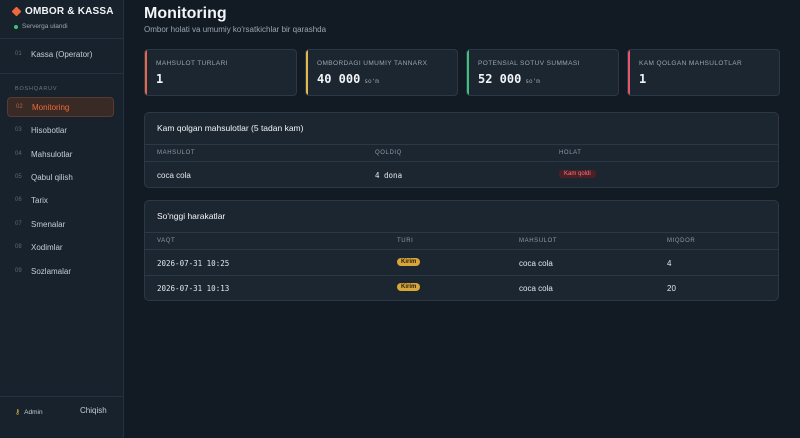 Image resolution: width=800 pixels, height=438 pixels. What do you see at coordinates (93, 410) in the screenshot?
I see `logout-button: Chiqish` at bounding box center [93, 410].